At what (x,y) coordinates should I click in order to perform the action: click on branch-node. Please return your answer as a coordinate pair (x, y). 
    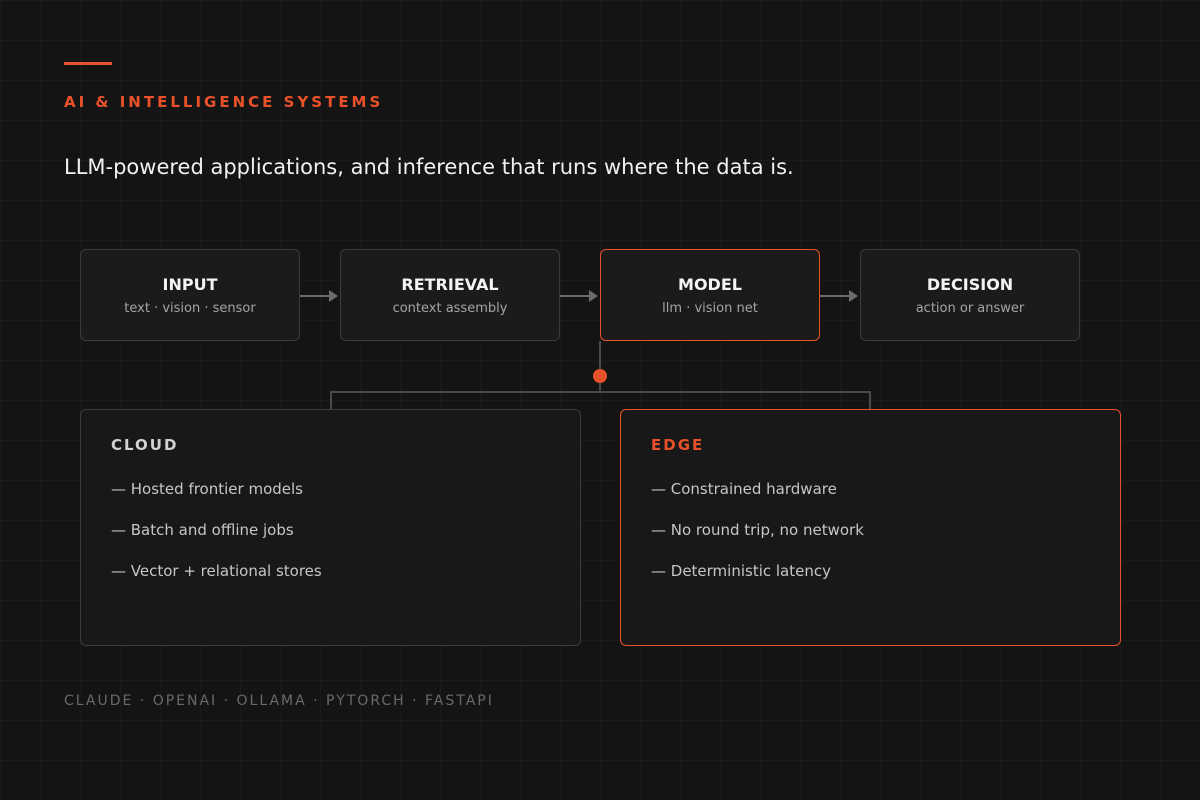
    Looking at the image, I should click on (600, 376).